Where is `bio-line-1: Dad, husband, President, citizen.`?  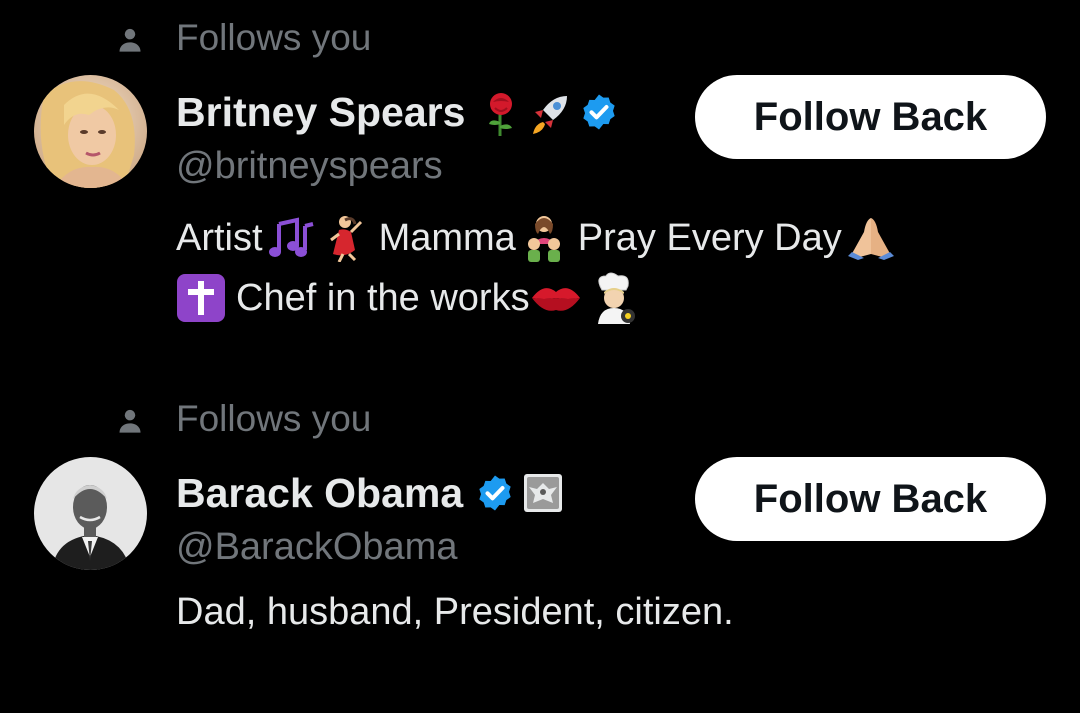
bio-line-1: Dad, husband, President, citizen. is located at coordinates (616, 612).